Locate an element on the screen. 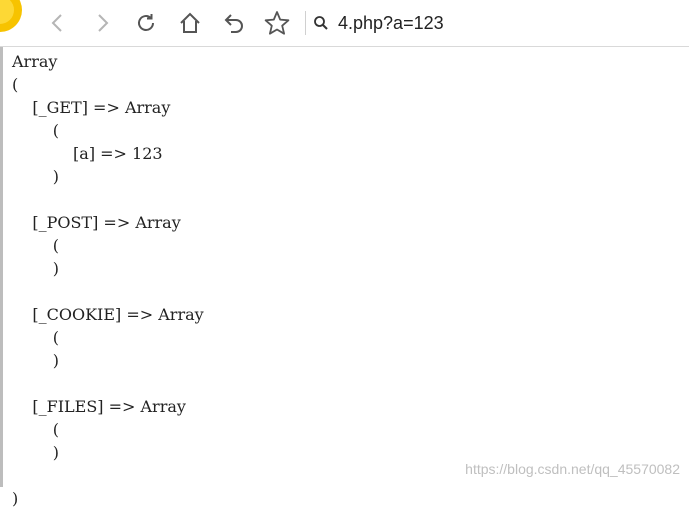  star-icon is located at coordinates (277, 23).